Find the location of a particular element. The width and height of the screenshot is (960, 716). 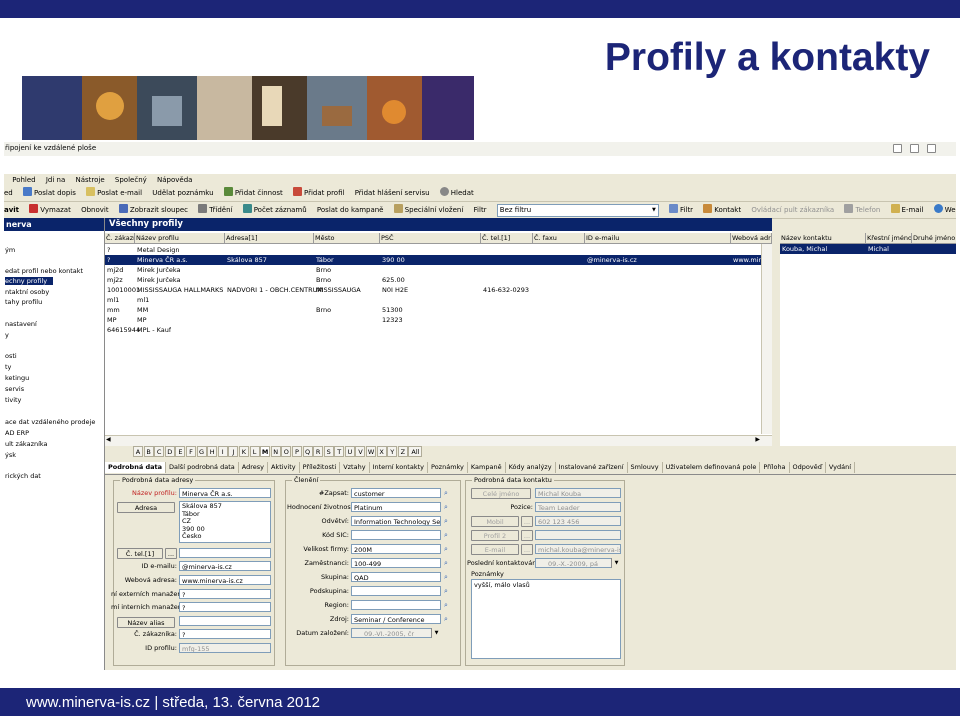

table-row: ? Metal Design is located at coordinates (438, 250).